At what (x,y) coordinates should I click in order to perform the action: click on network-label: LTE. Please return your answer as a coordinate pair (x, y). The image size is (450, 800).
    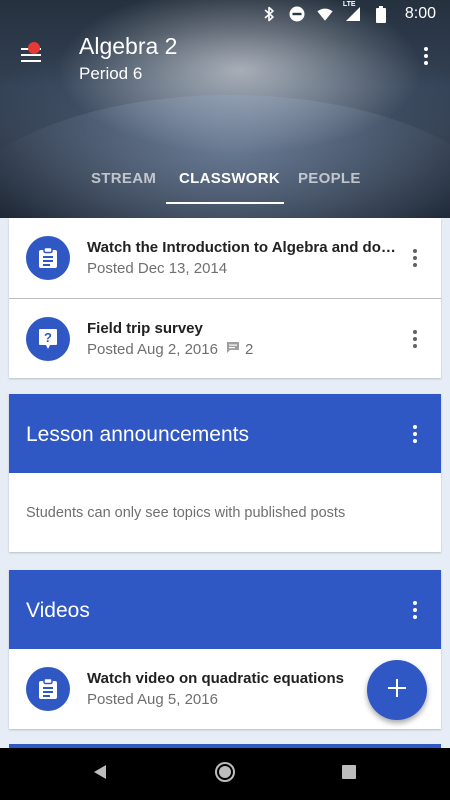
    Looking at the image, I should click on (349, 4).